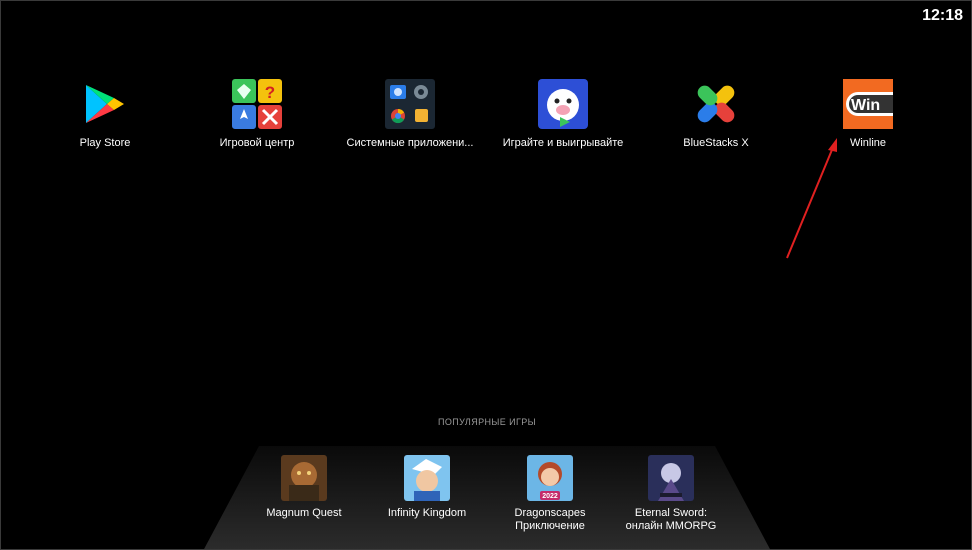 This screenshot has height=550, width=972. What do you see at coordinates (550, 526) in the screenshot?
I see `game-label-line2: Приключение` at bounding box center [550, 526].